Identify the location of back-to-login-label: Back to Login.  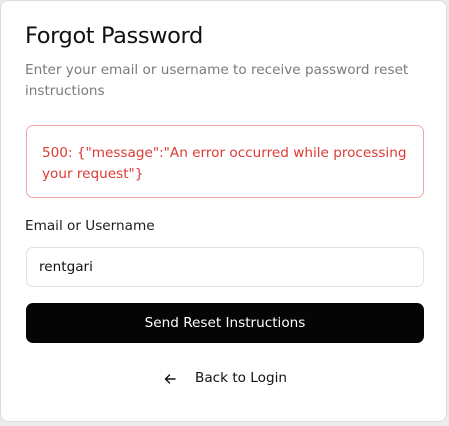
(241, 378).